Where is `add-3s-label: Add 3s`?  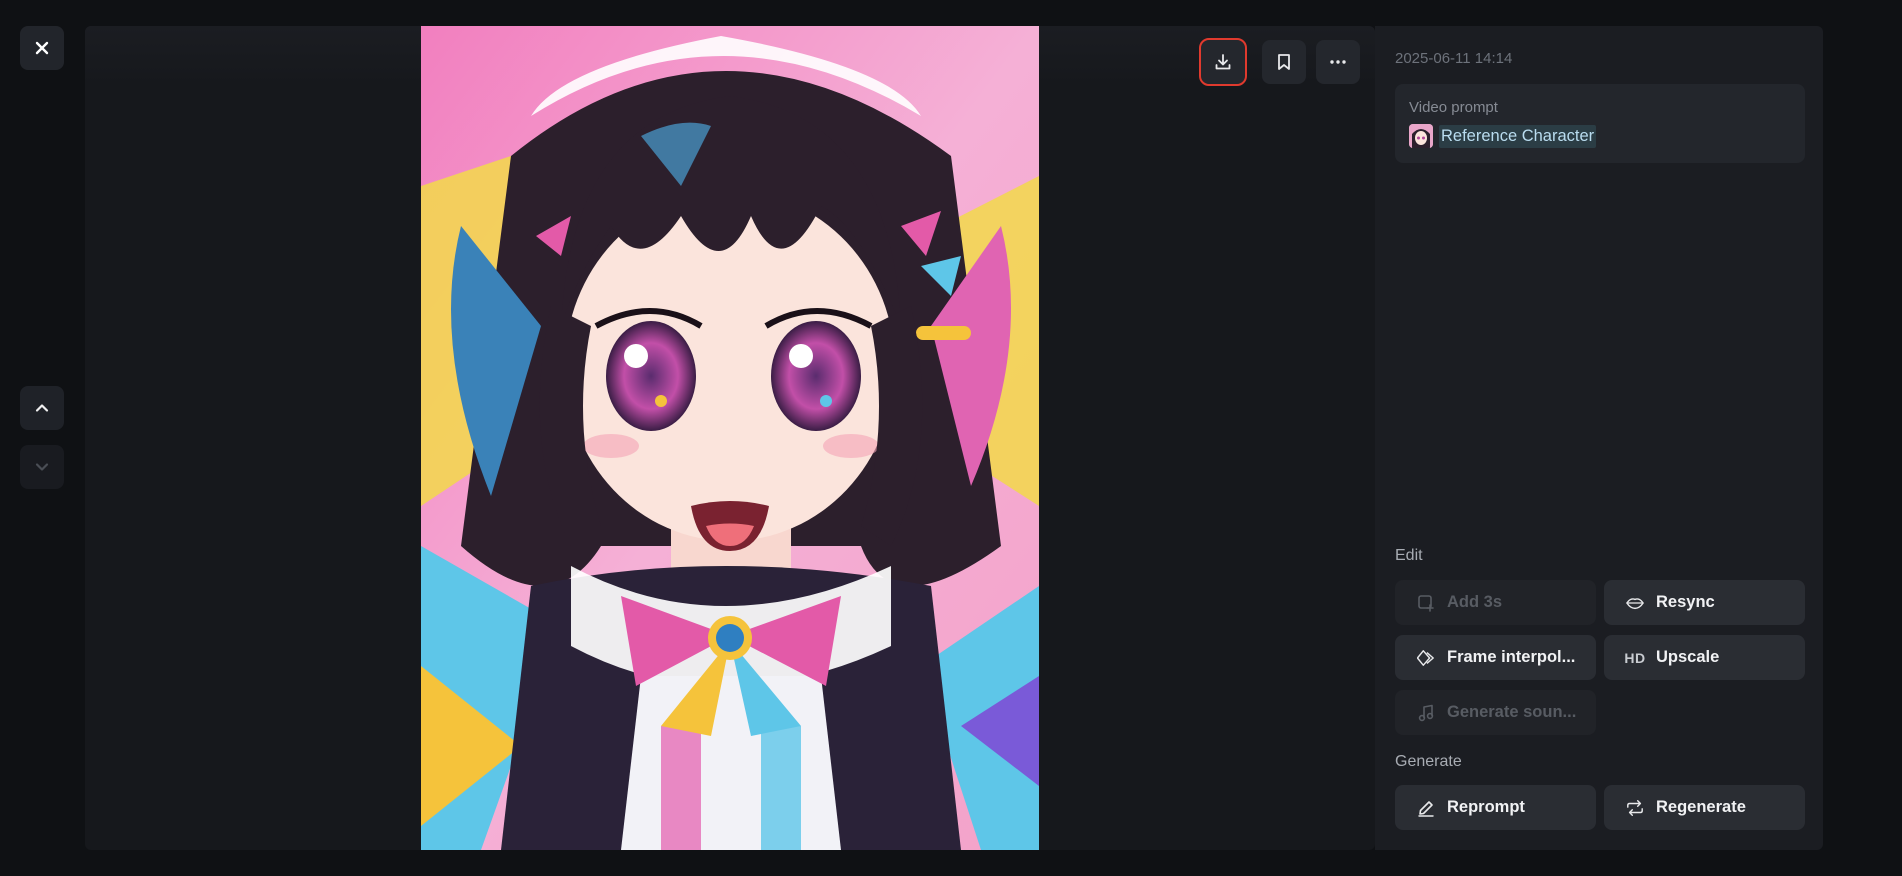
add-3s-label: Add 3s is located at coordinates (1475, 602).